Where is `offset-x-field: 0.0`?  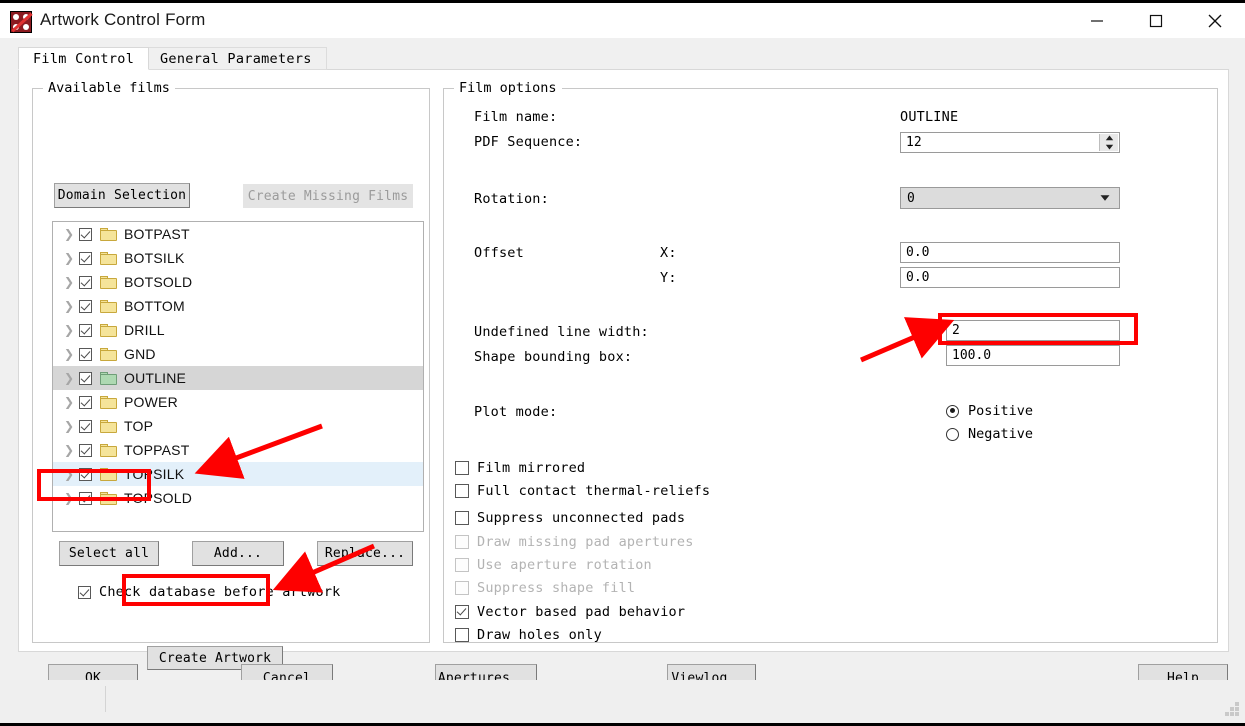
offset-x-field: 0.0 is located at coordinates (1010, 252).